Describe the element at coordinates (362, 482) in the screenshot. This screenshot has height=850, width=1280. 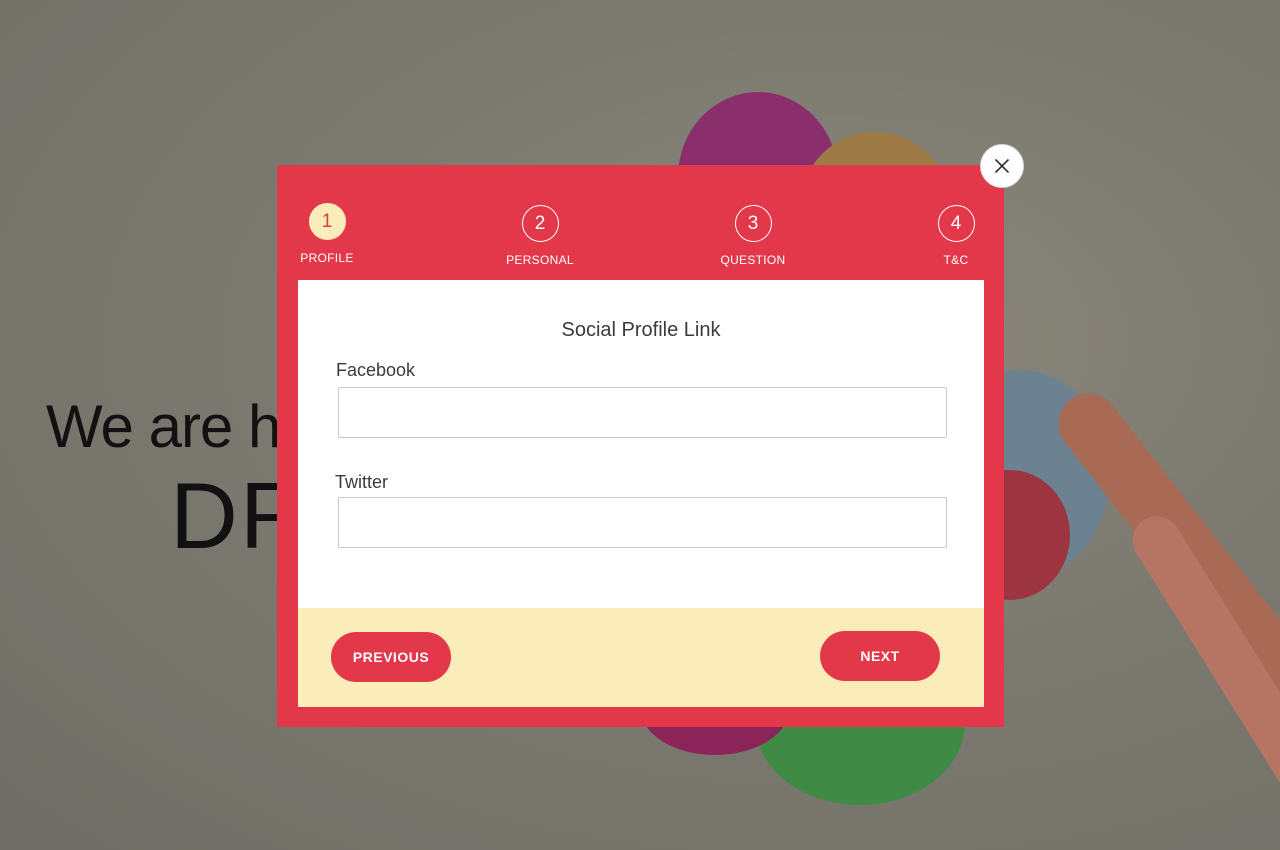
I see `twitter-label: Twitter` at that location.